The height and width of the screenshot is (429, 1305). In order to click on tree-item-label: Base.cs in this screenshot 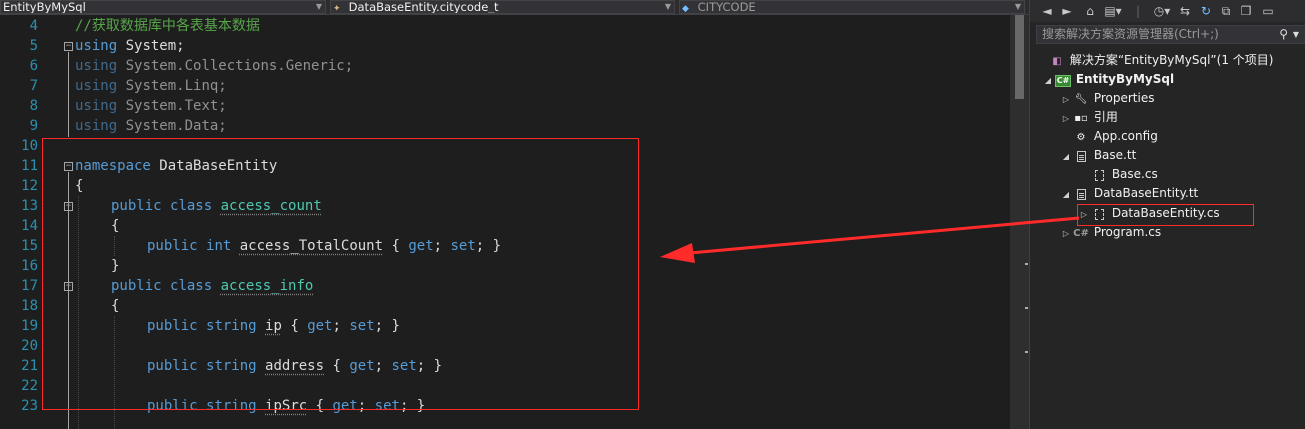, I will do `click(1134, 174)`.